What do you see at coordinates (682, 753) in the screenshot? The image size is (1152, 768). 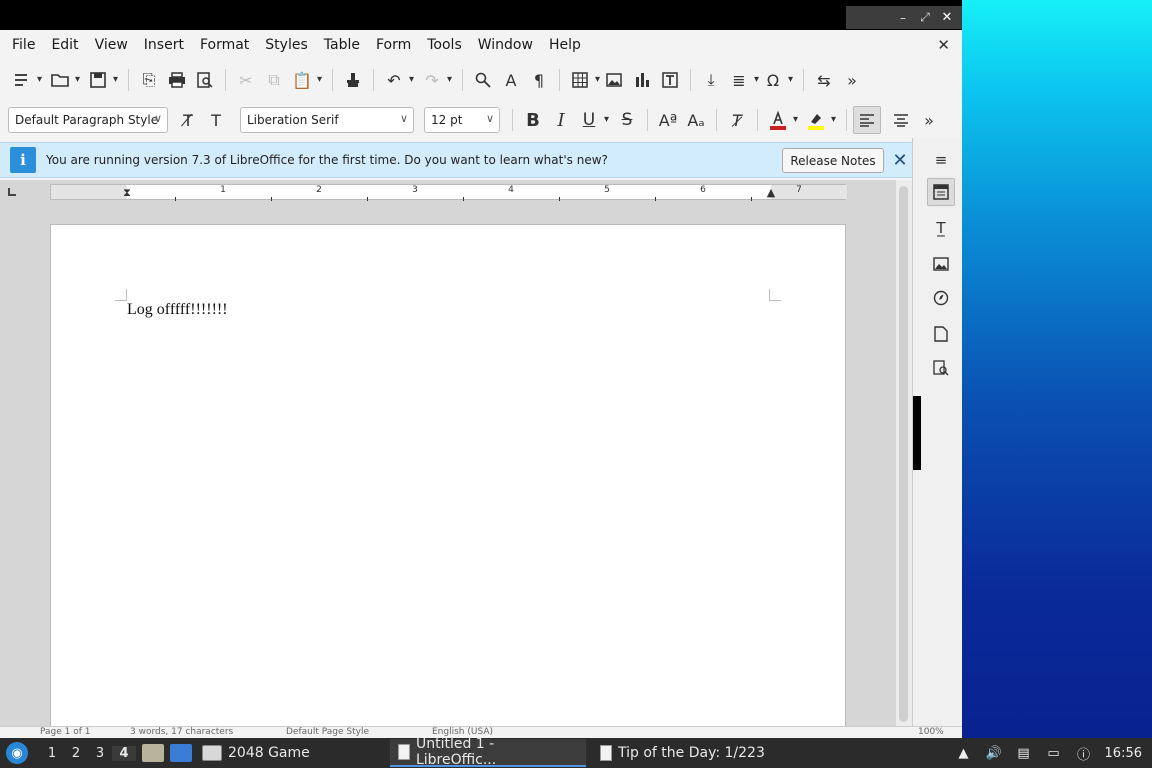 I see `task-tip-of-the-day: Tip of the Day: 1/223` at bounding box center [682, 753].